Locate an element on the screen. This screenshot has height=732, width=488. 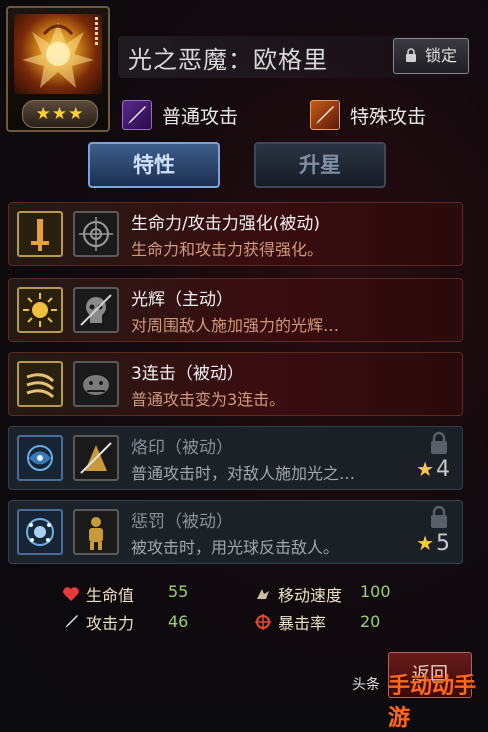
stat-hp: 生命值 is located at coordinates (98, 594).